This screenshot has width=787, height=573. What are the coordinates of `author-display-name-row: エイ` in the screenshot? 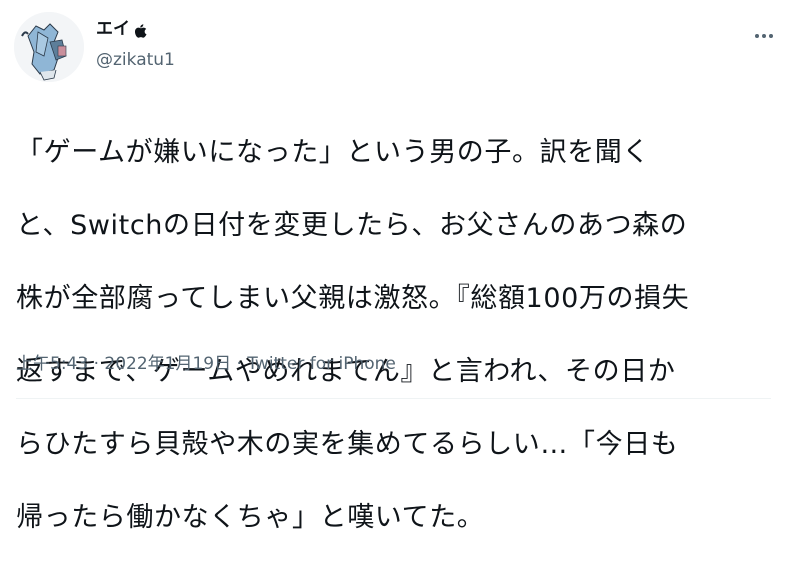 It's located at (135, 29).